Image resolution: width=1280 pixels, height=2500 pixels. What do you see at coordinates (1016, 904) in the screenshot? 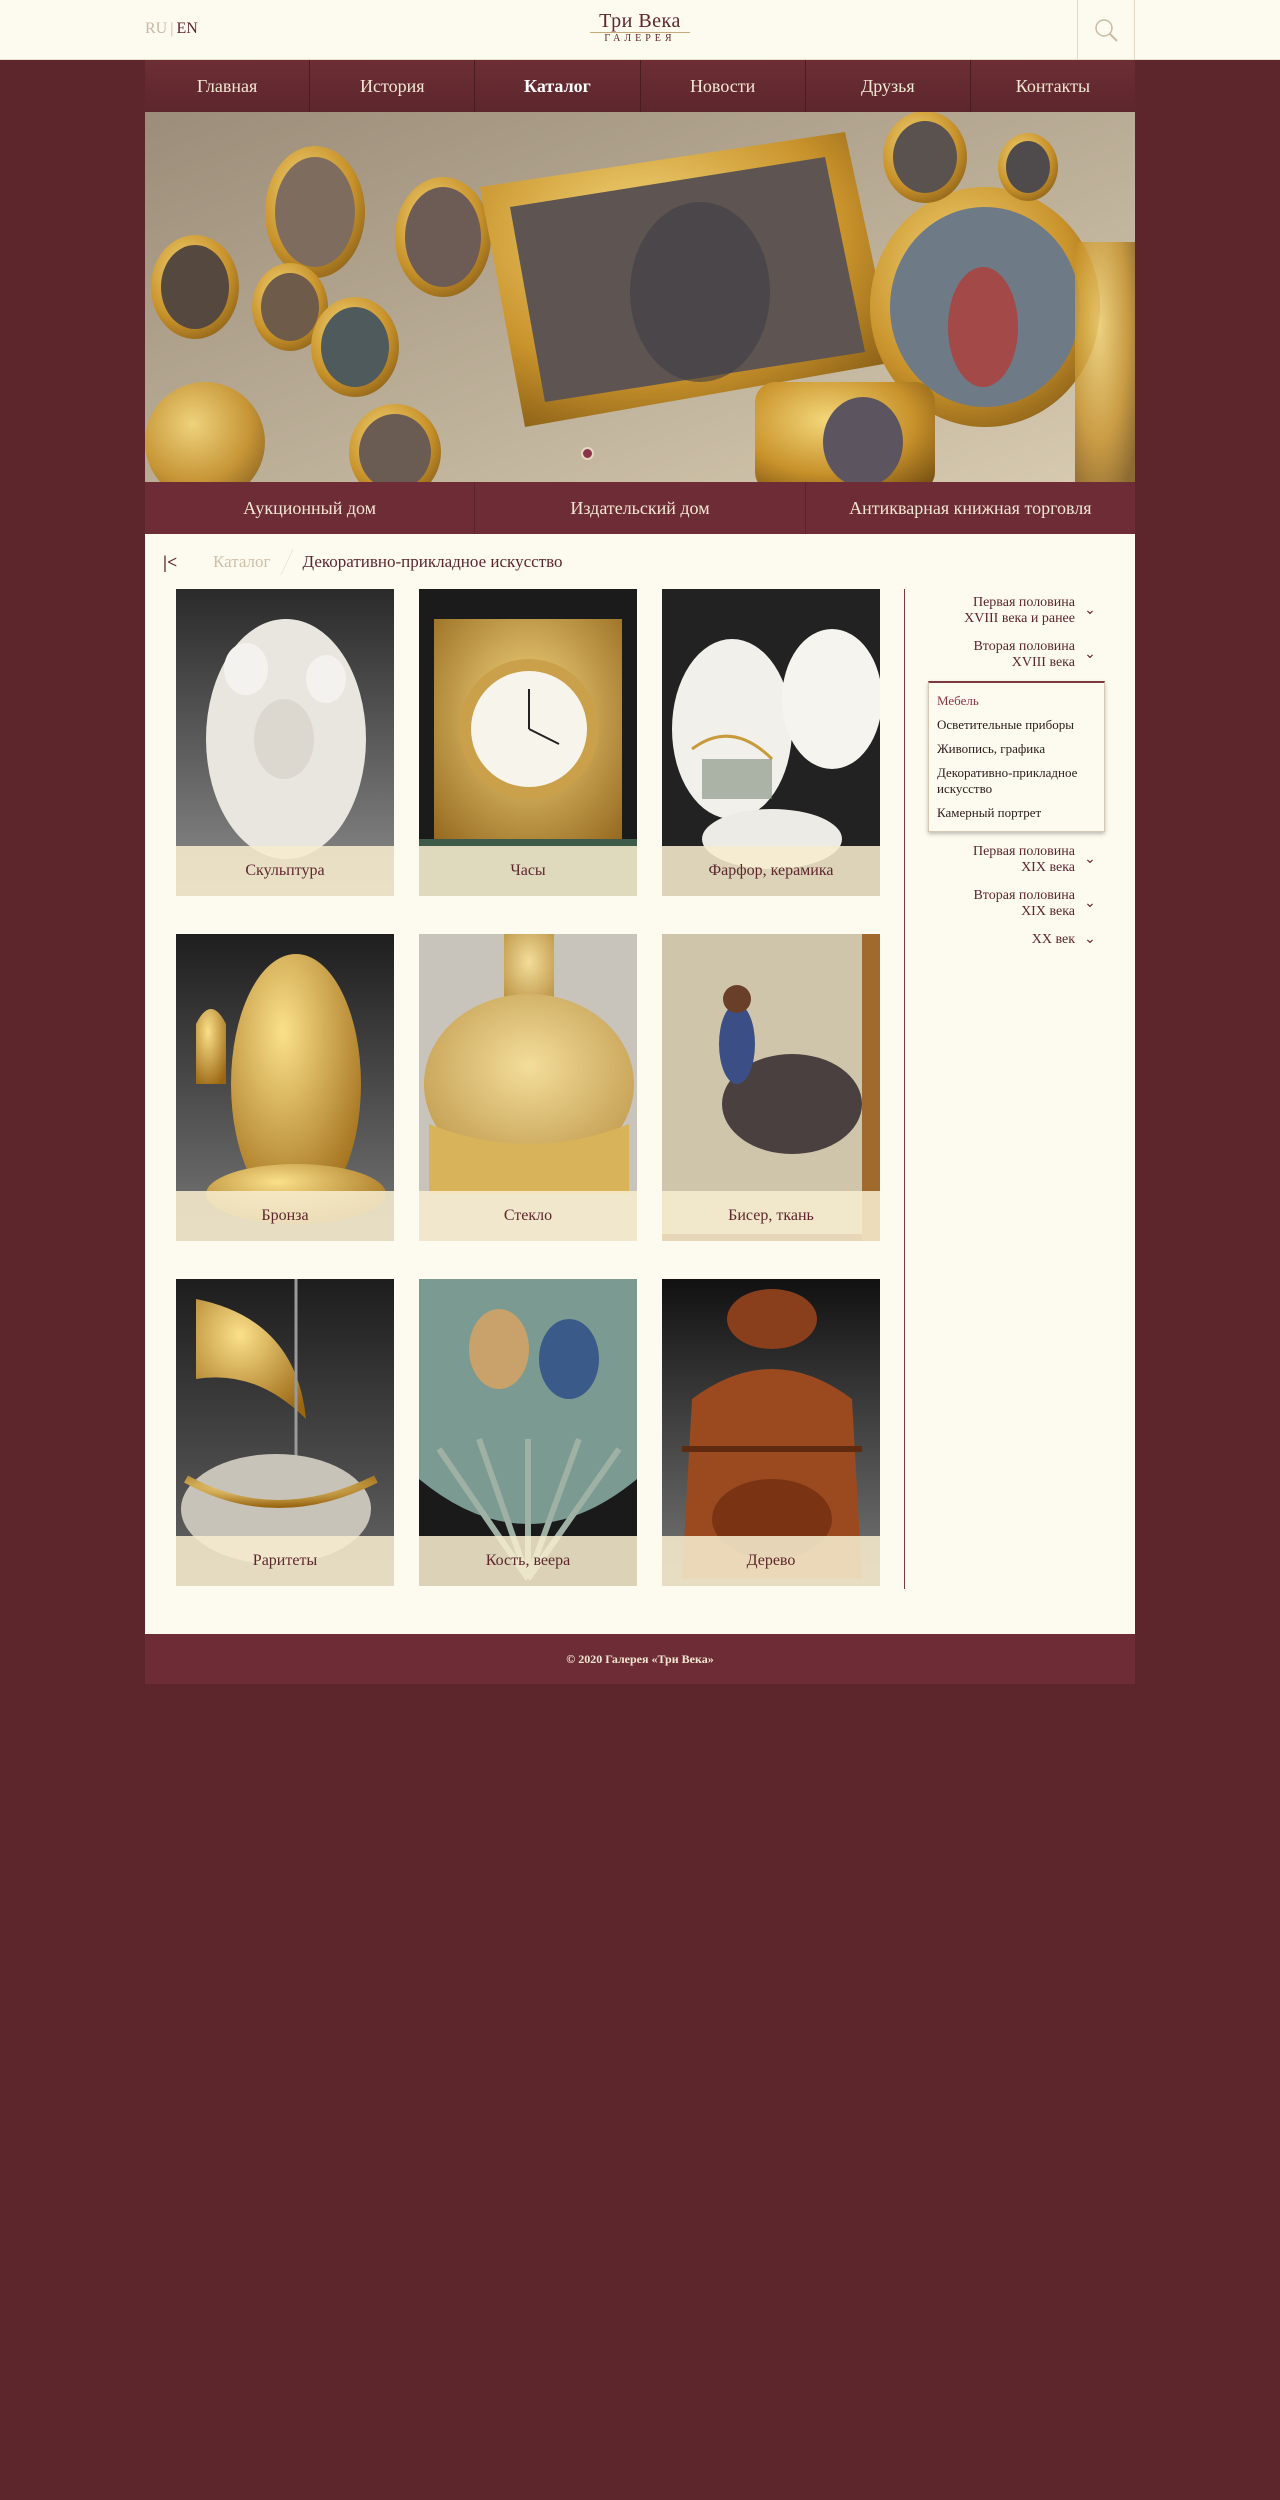
I see `sidebar-item-period-4: Вторая половина XIX века ⌄` at bounding box center [1016, 904].